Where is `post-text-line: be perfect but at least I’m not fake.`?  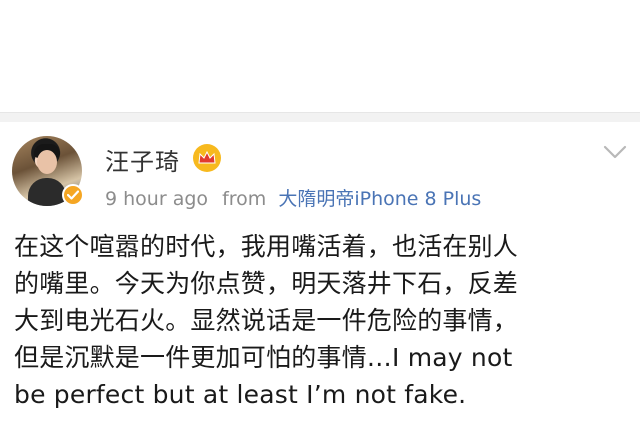 post-text-line: be perfect but at least I’m not fake. is located at coordinates (240, 394).